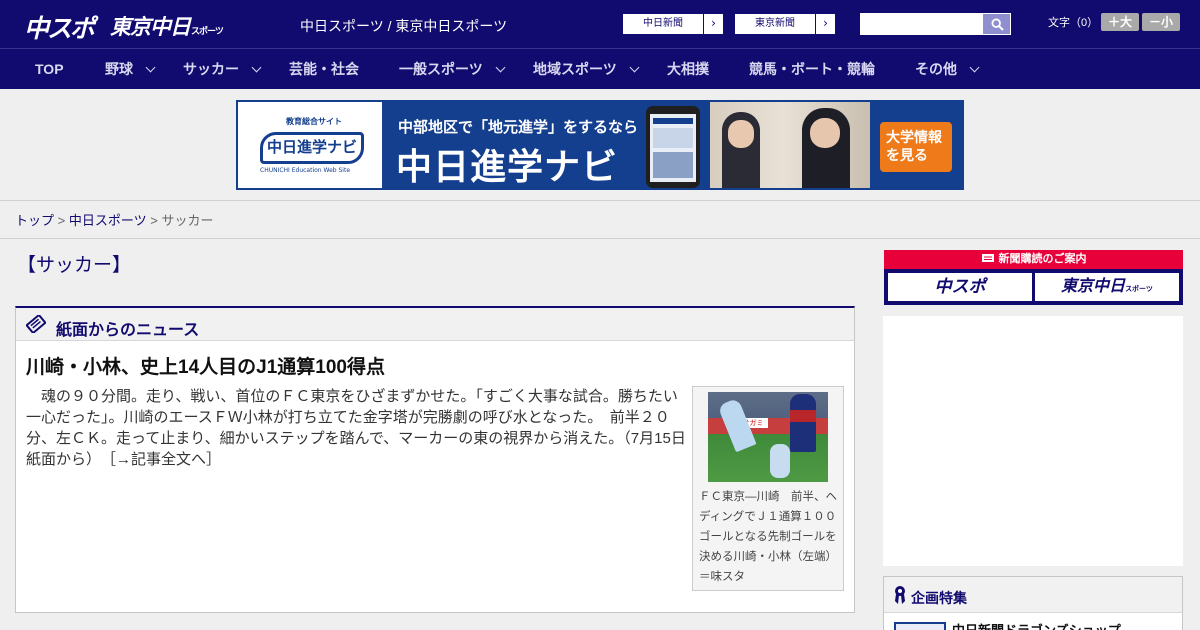 This screenshot has width=1200, height=630. What do you see at coordinates (1093, 286) in the screenshot?
I see `subscribe-tokyo-label: 東京中日` at bounding box center [1093, 286].